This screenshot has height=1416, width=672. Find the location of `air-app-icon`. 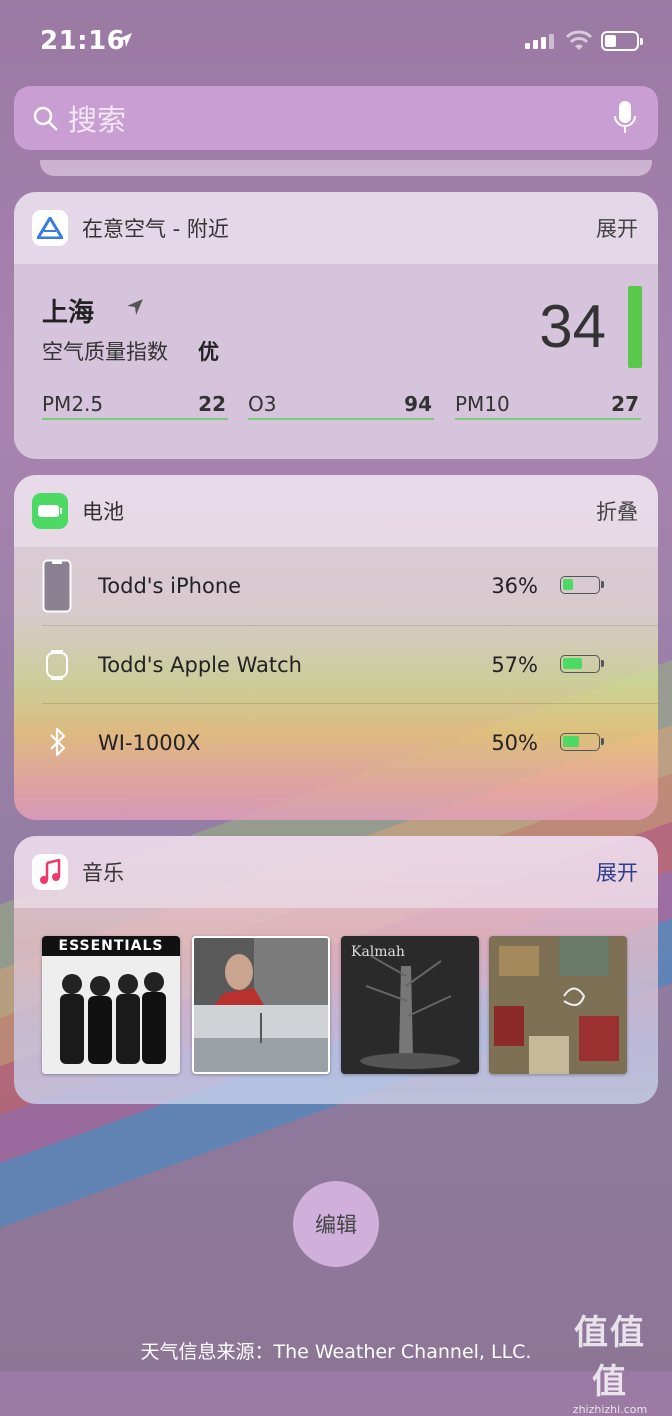

air-app-icon is located at coordinates (50, 228).